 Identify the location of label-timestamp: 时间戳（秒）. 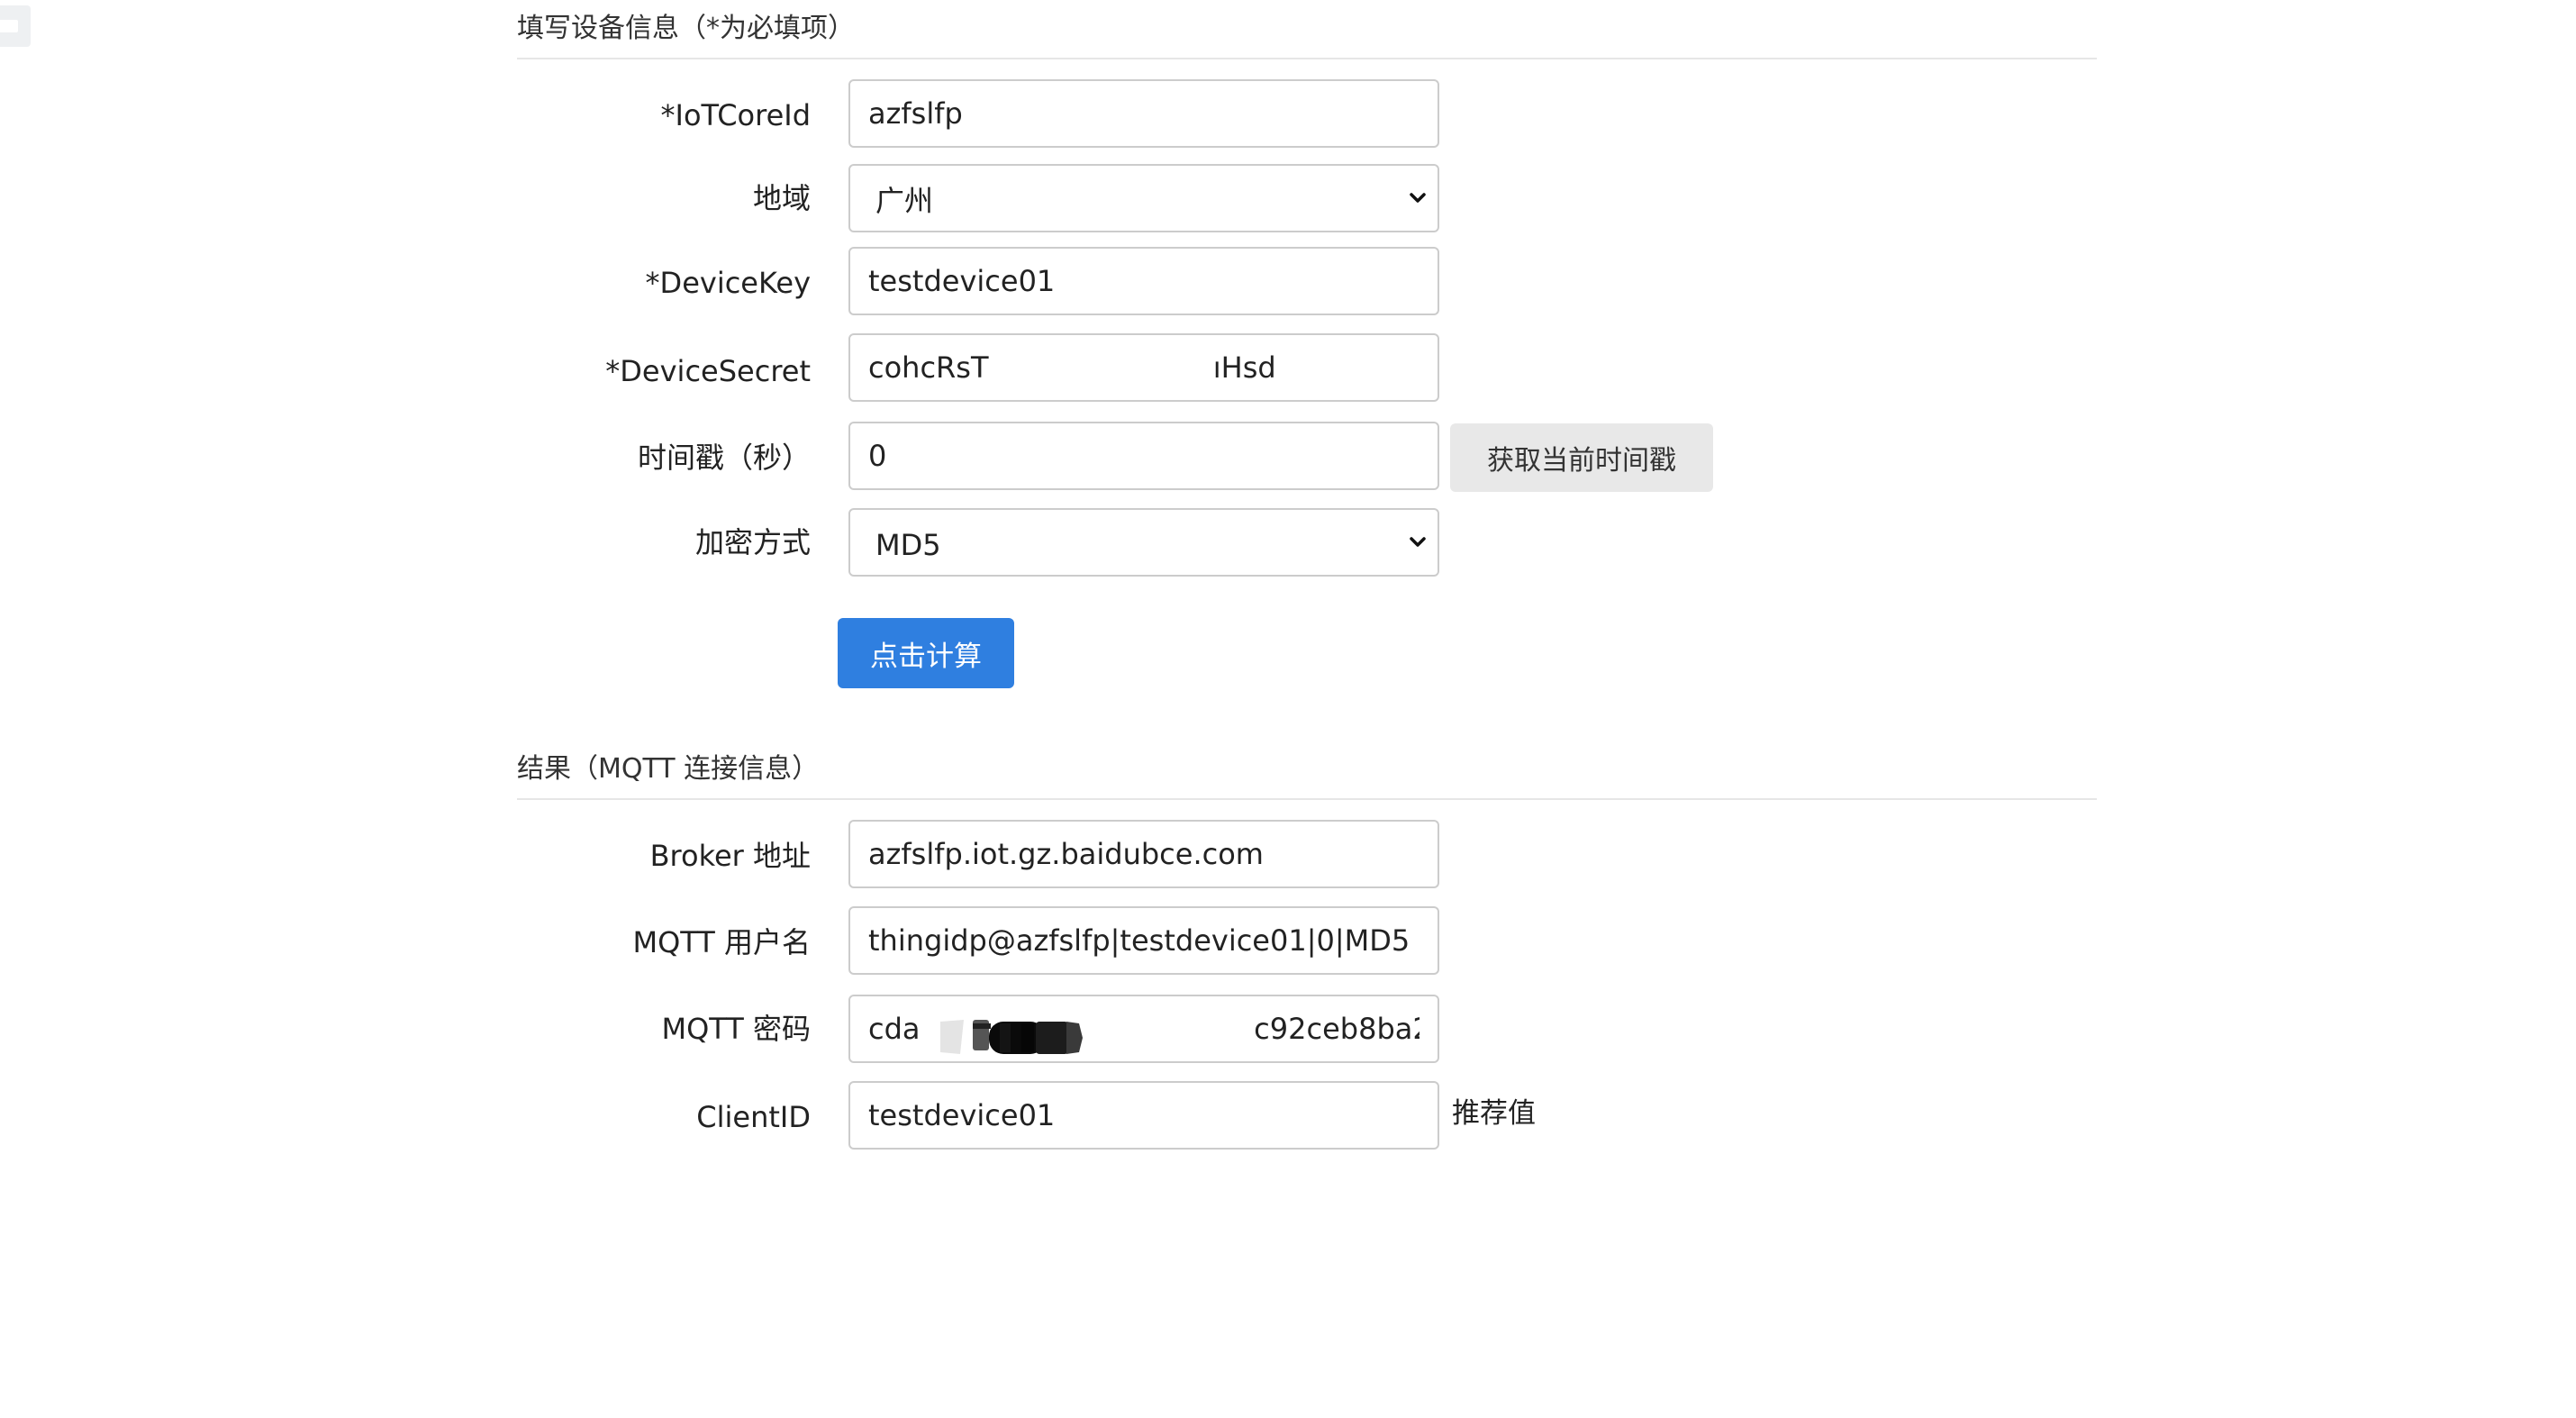
(724, 458).